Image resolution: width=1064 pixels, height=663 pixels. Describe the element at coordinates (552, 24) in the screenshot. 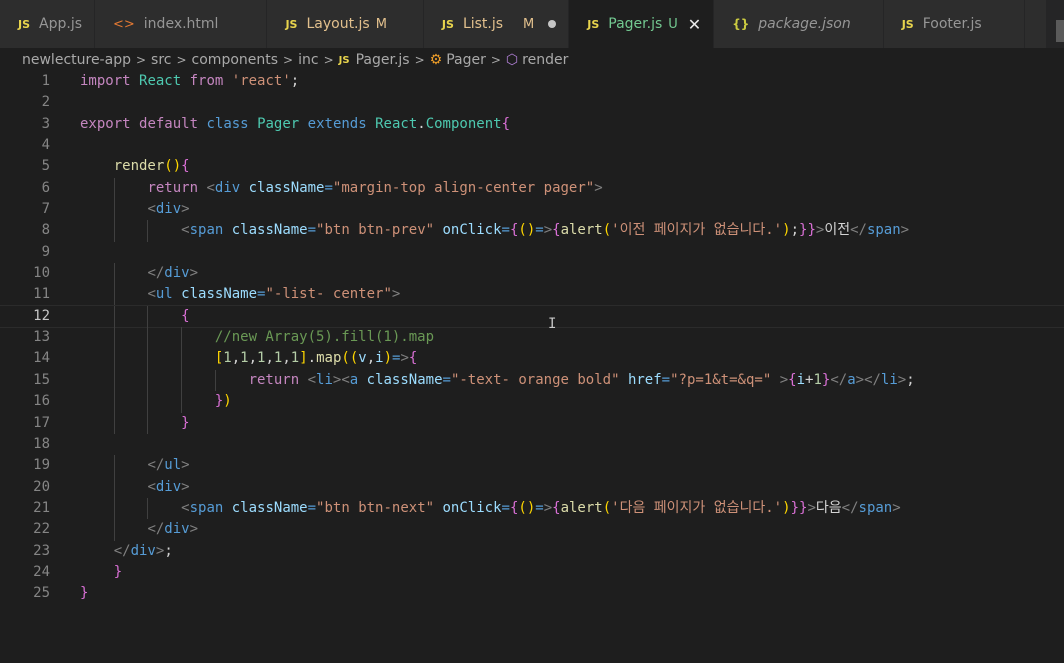

I see `unsaved-dot-icon` at that location.